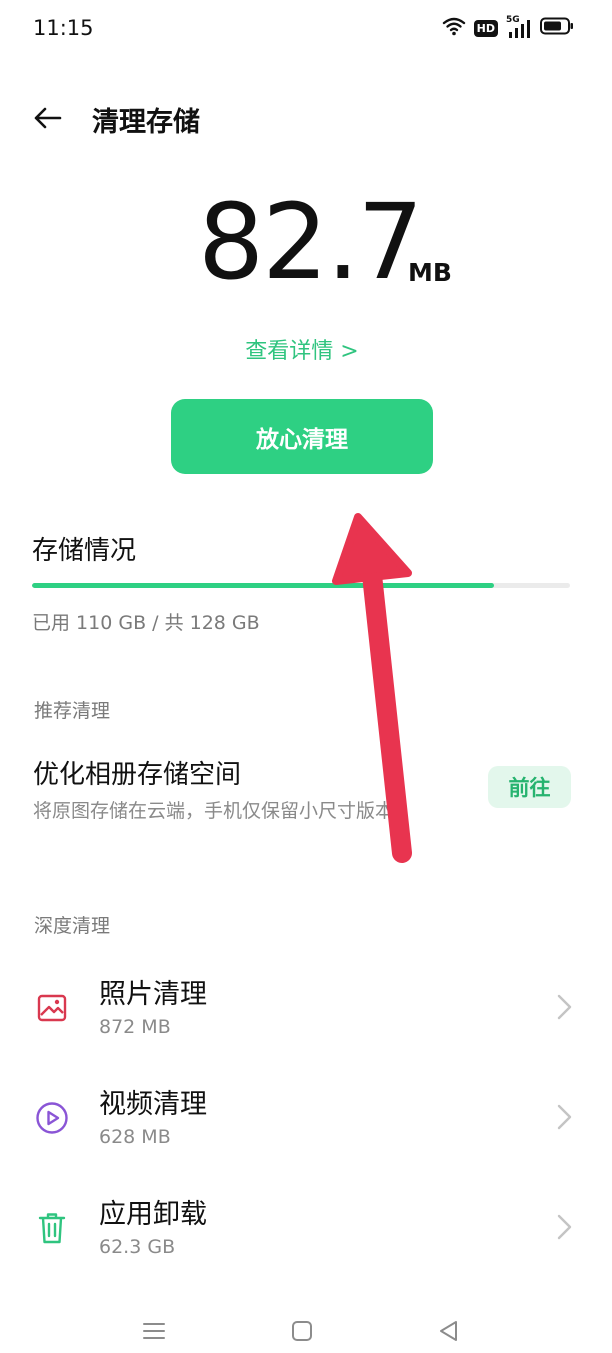  What do you see at coordinates (311, 242) in the screenshot?
I see `cleanable-size-value: 82.7` at bounding box center [311, 242].